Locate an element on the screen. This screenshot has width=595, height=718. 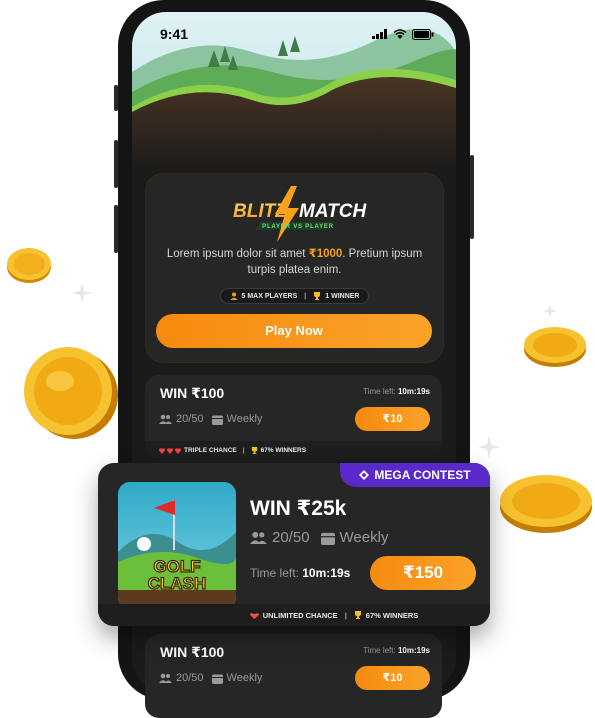
golf-clash-thumbnail: GOLF CLASH is located at coordinates (177, 545).